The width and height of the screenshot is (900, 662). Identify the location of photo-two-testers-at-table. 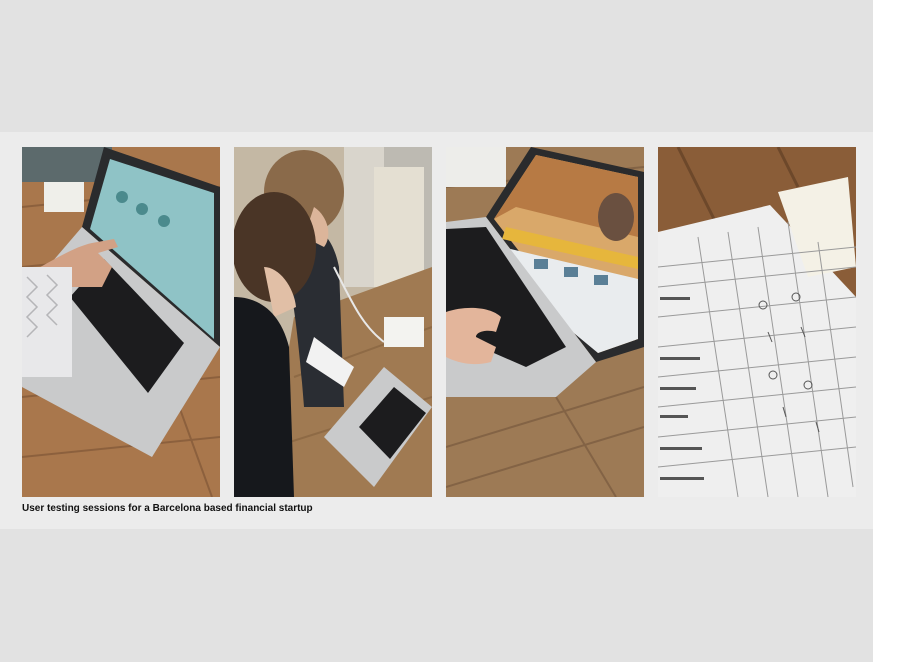
(333, 322).